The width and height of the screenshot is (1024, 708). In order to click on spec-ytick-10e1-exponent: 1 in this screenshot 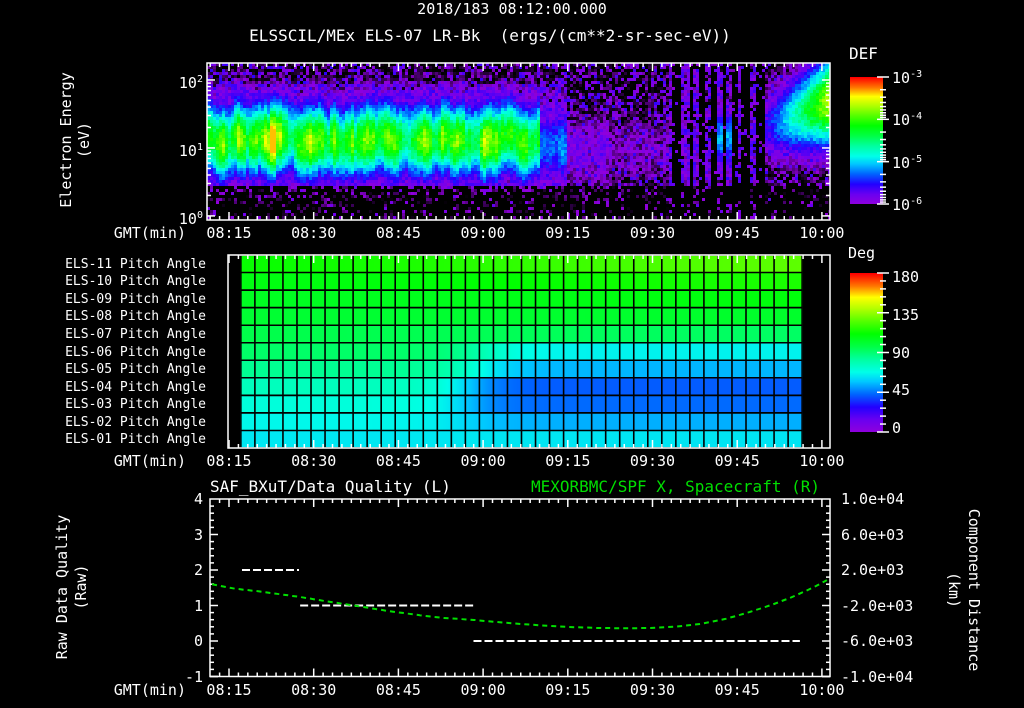, I will do `click(199, 147)`.